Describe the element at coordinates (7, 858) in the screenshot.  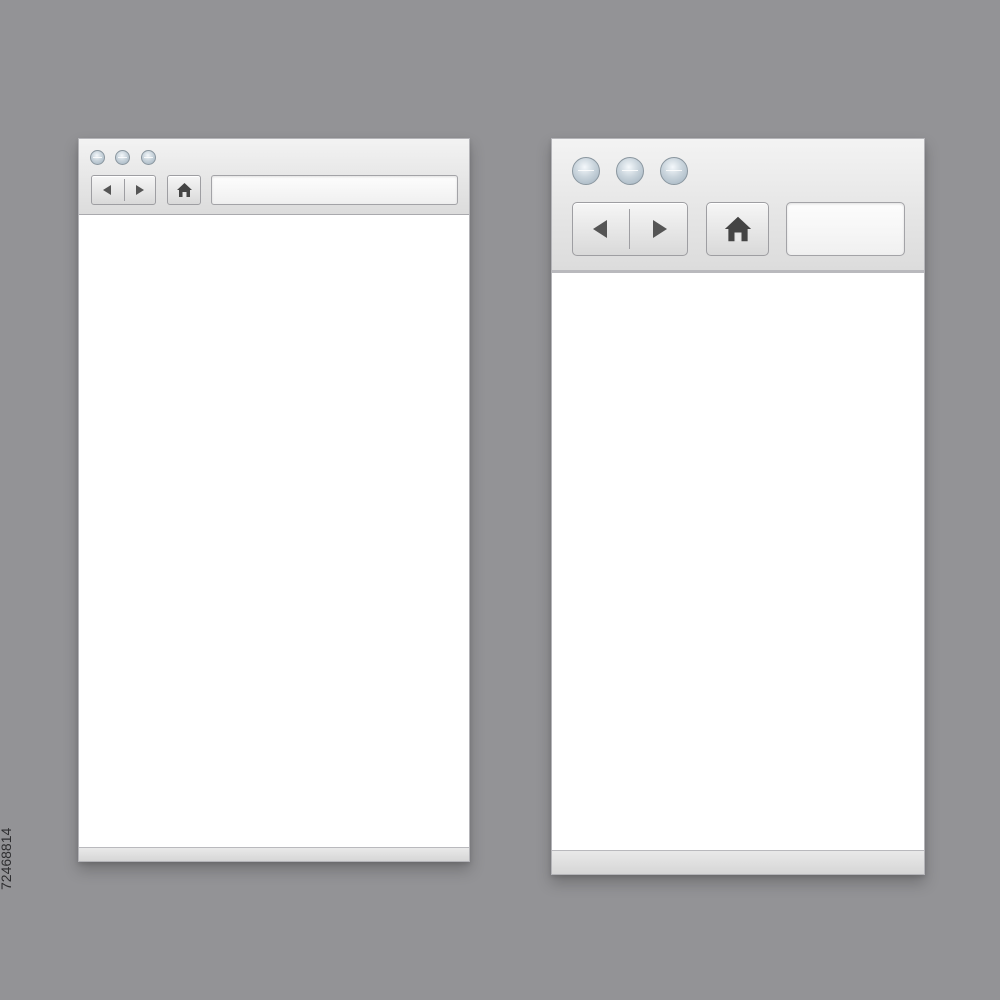
I see `image-id-text: 72468814` at that location.